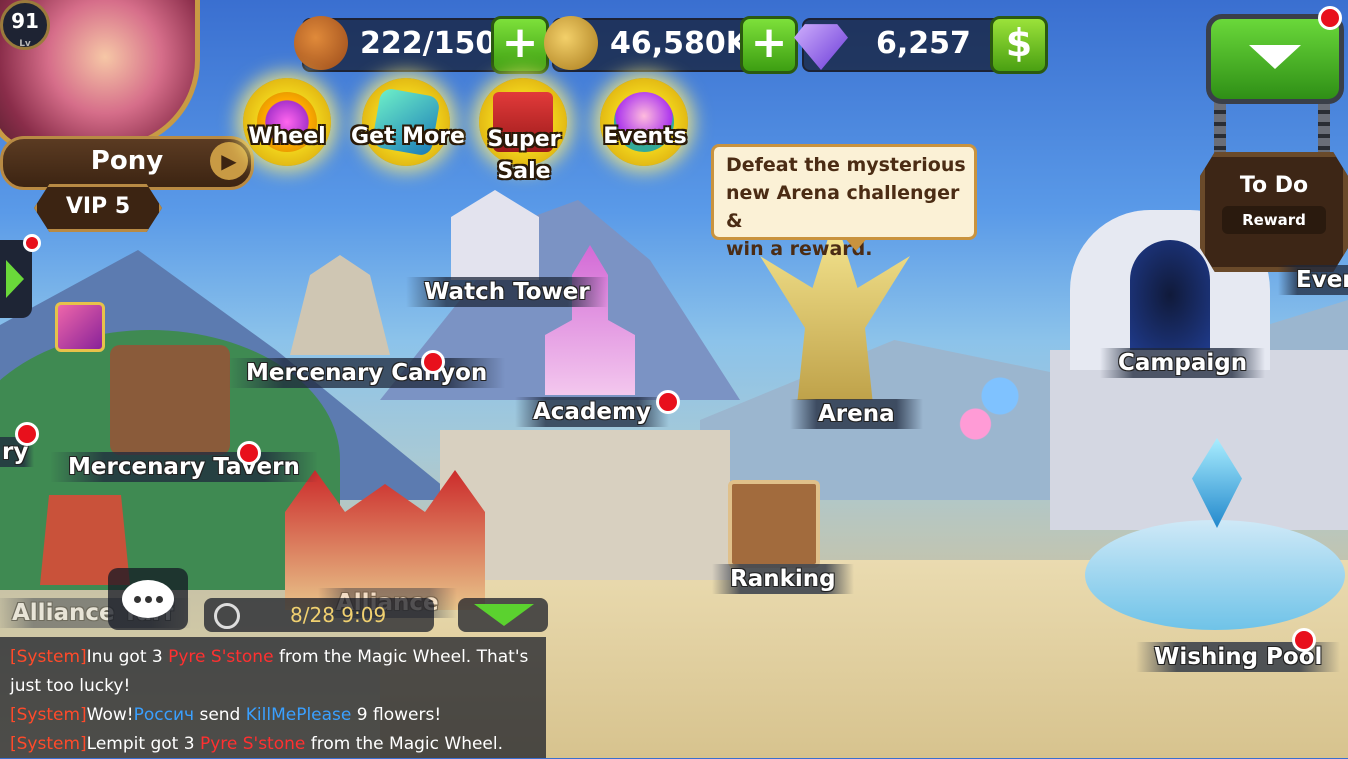 Image resolution: width=1348 pixels, height=759 pixels. I want to click on events-button, so click(644, 122).